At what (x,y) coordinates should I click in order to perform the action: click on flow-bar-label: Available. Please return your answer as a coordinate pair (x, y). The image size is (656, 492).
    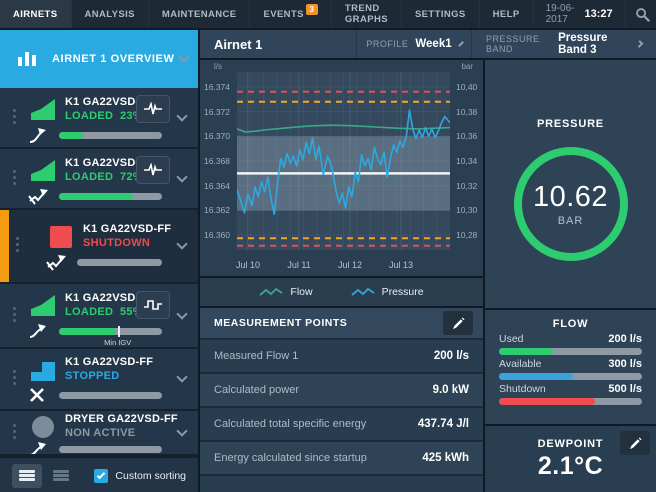
    Looking at the image, I should click on (520, 364).